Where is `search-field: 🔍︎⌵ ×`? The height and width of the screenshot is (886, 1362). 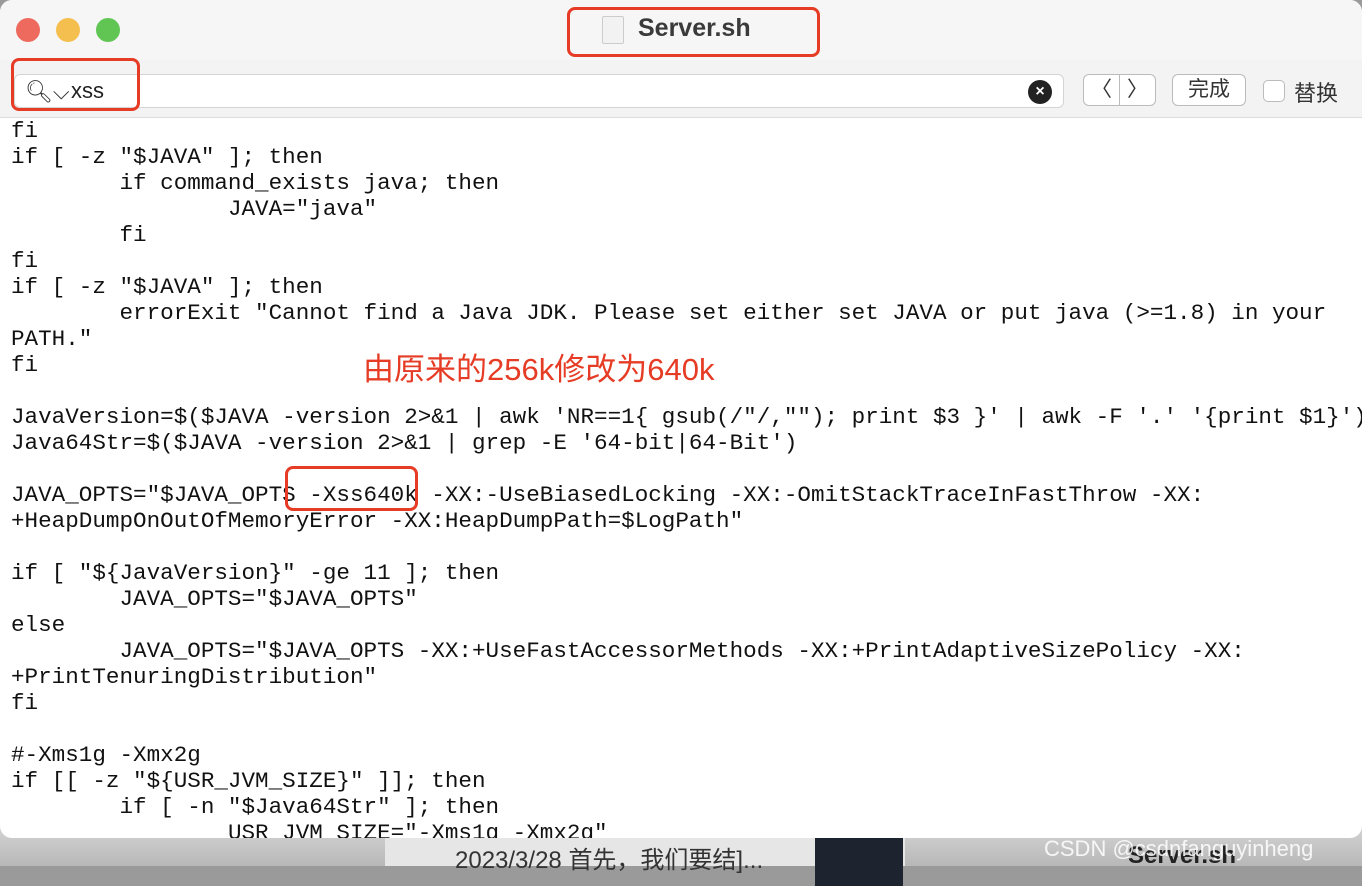 search-field: 🔍︎⌵ × is located at coordinates (539, 91).